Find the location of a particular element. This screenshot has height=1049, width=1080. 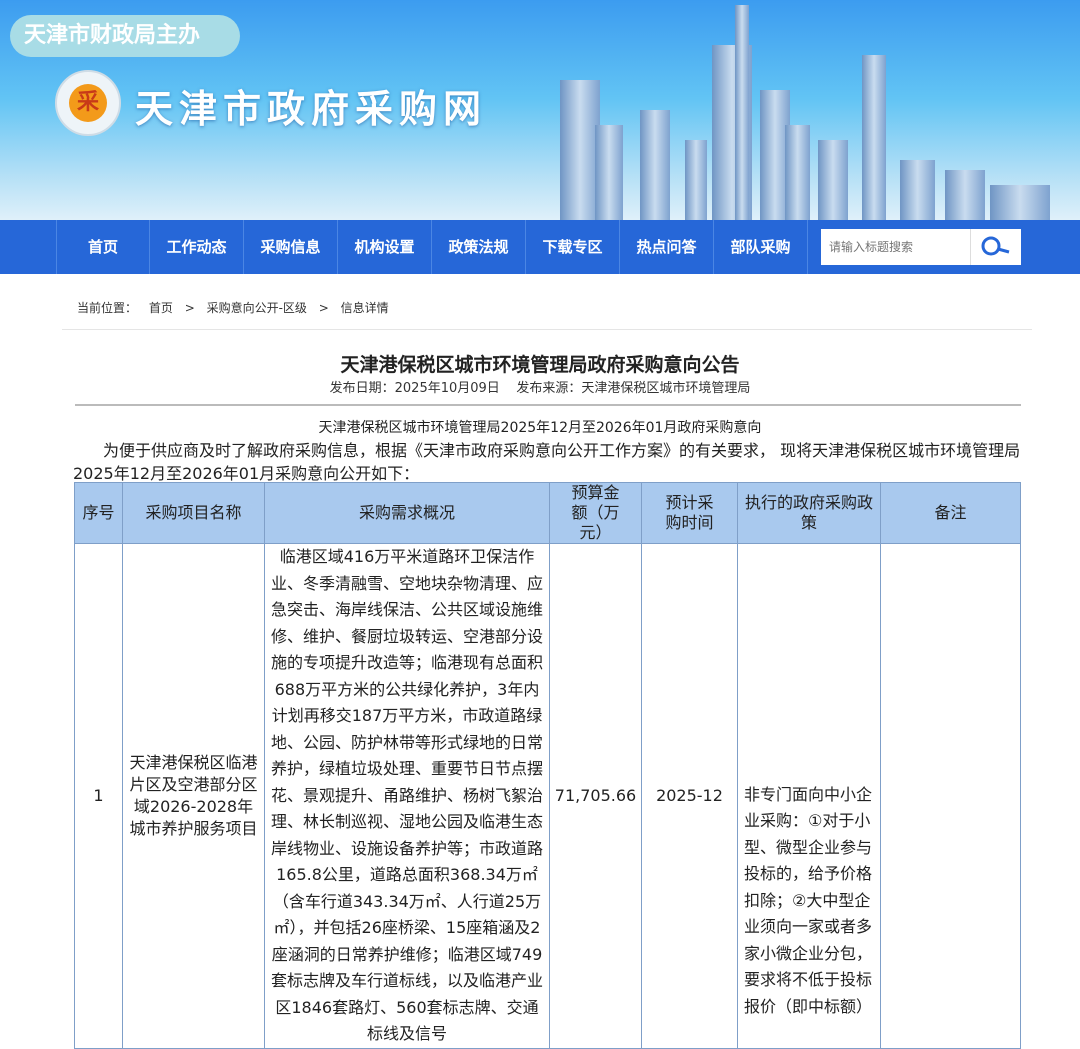

col-desc: 采购需求概况 is located at coordinates (407, 513).